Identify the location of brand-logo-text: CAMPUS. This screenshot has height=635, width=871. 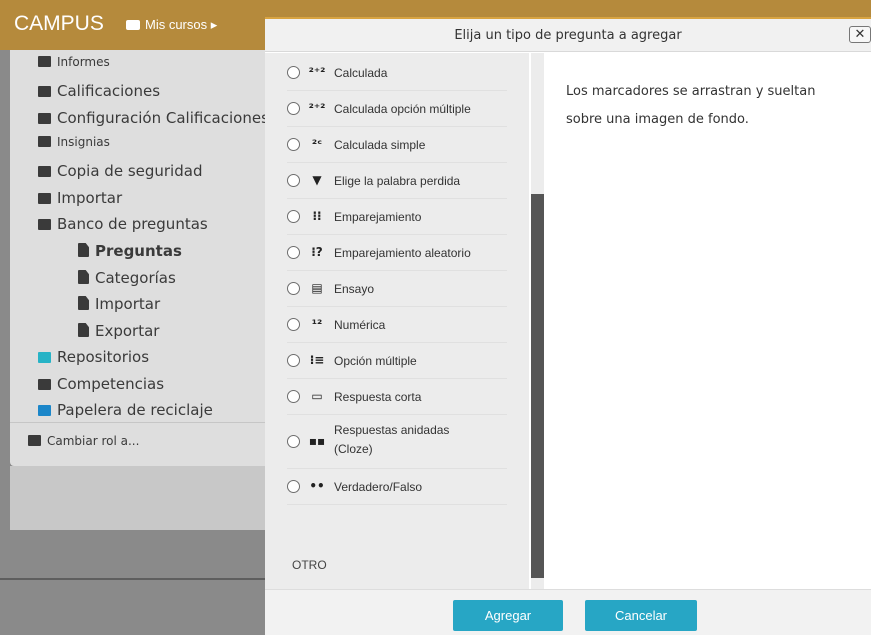
(59, 24).